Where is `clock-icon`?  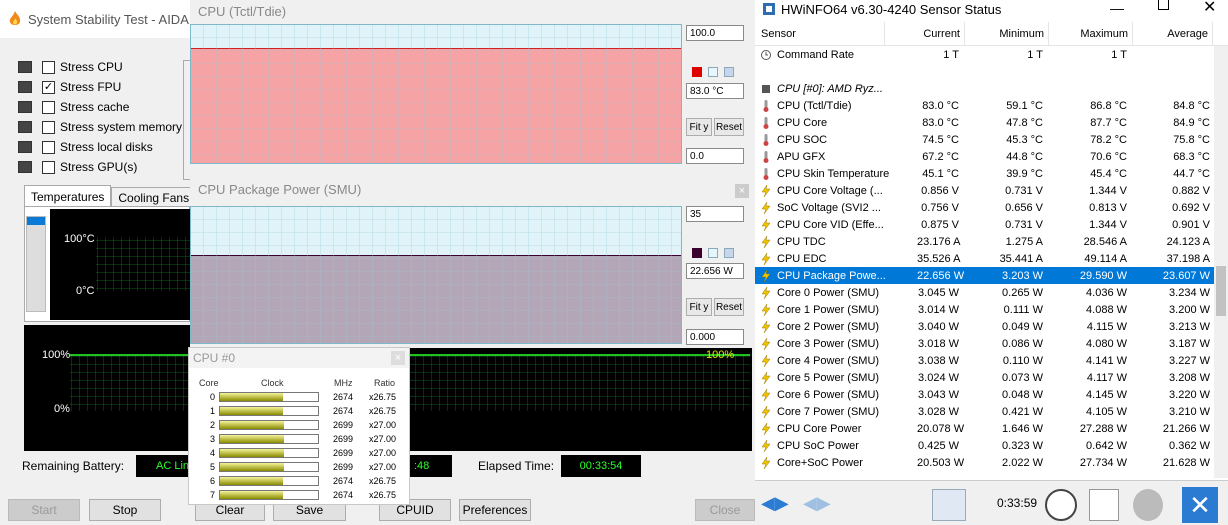 clock-icon is located at coordinates (1061, 505).